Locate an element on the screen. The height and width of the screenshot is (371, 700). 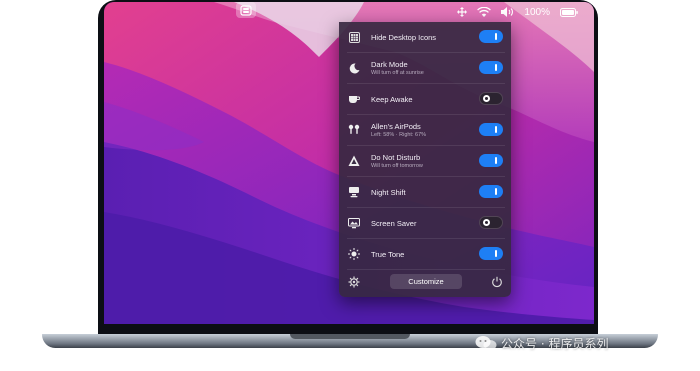
true-tone-toggle is located at coordinates (491, 253).